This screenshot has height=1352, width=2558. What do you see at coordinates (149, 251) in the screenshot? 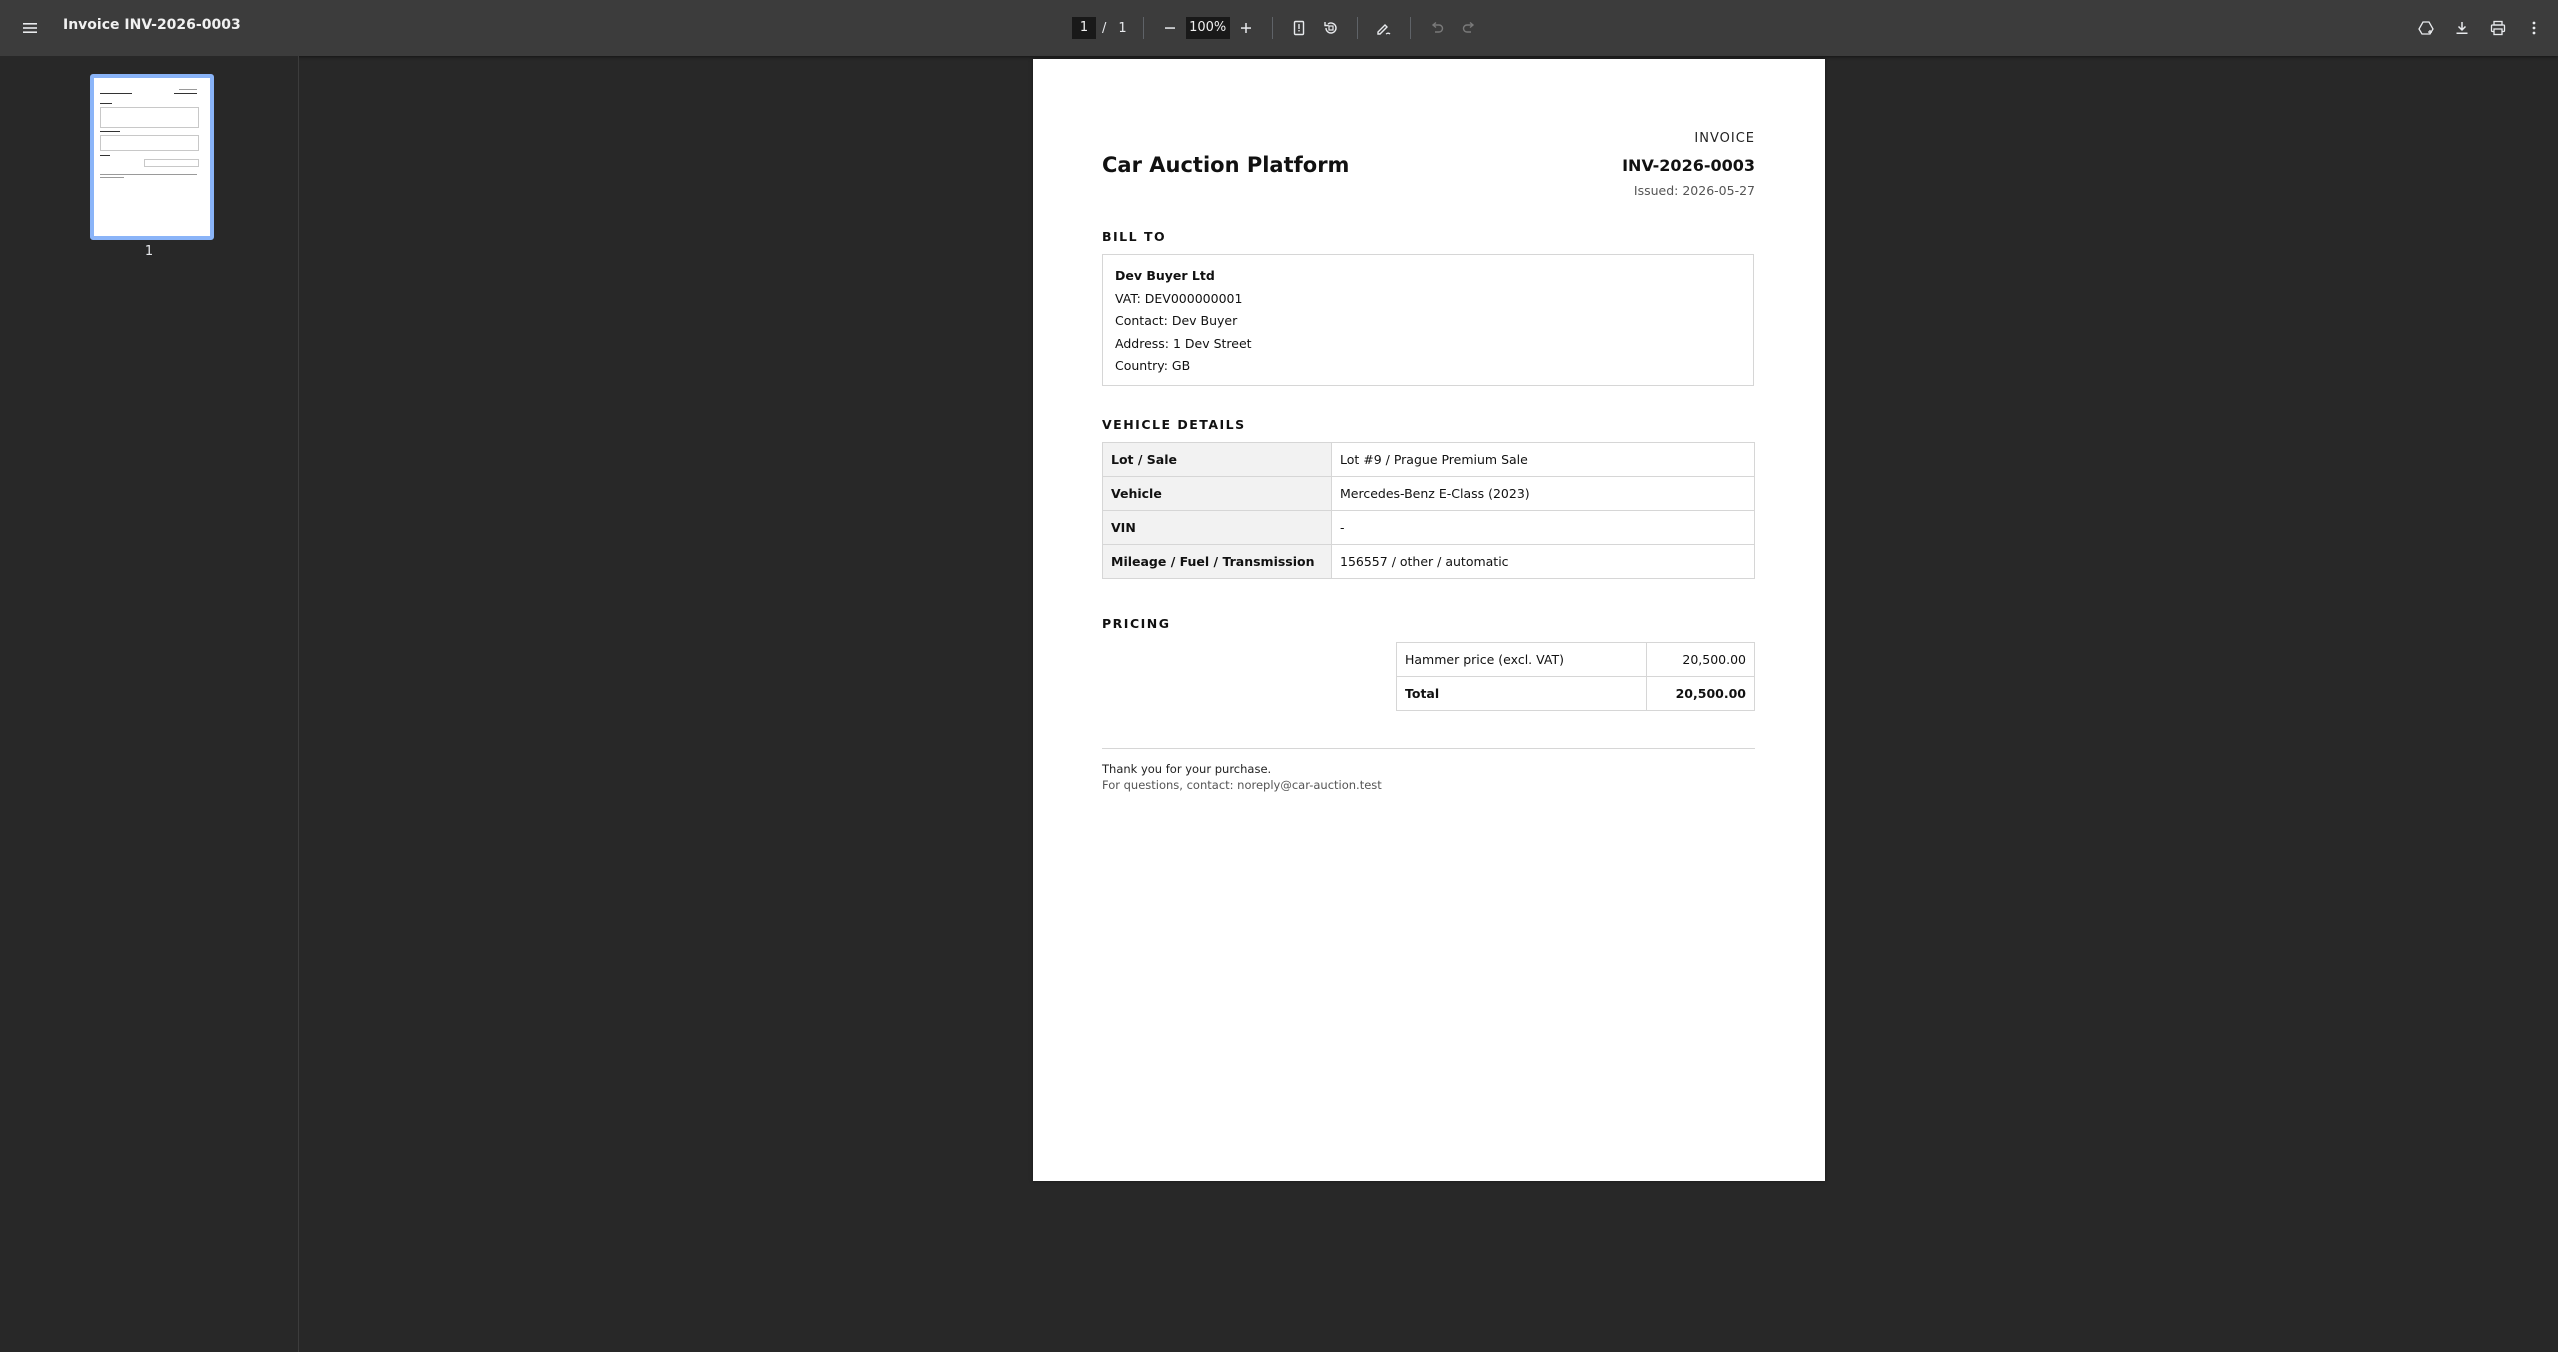
I see `thumbnail-page-label: 1` at bounding box center [149, 251].